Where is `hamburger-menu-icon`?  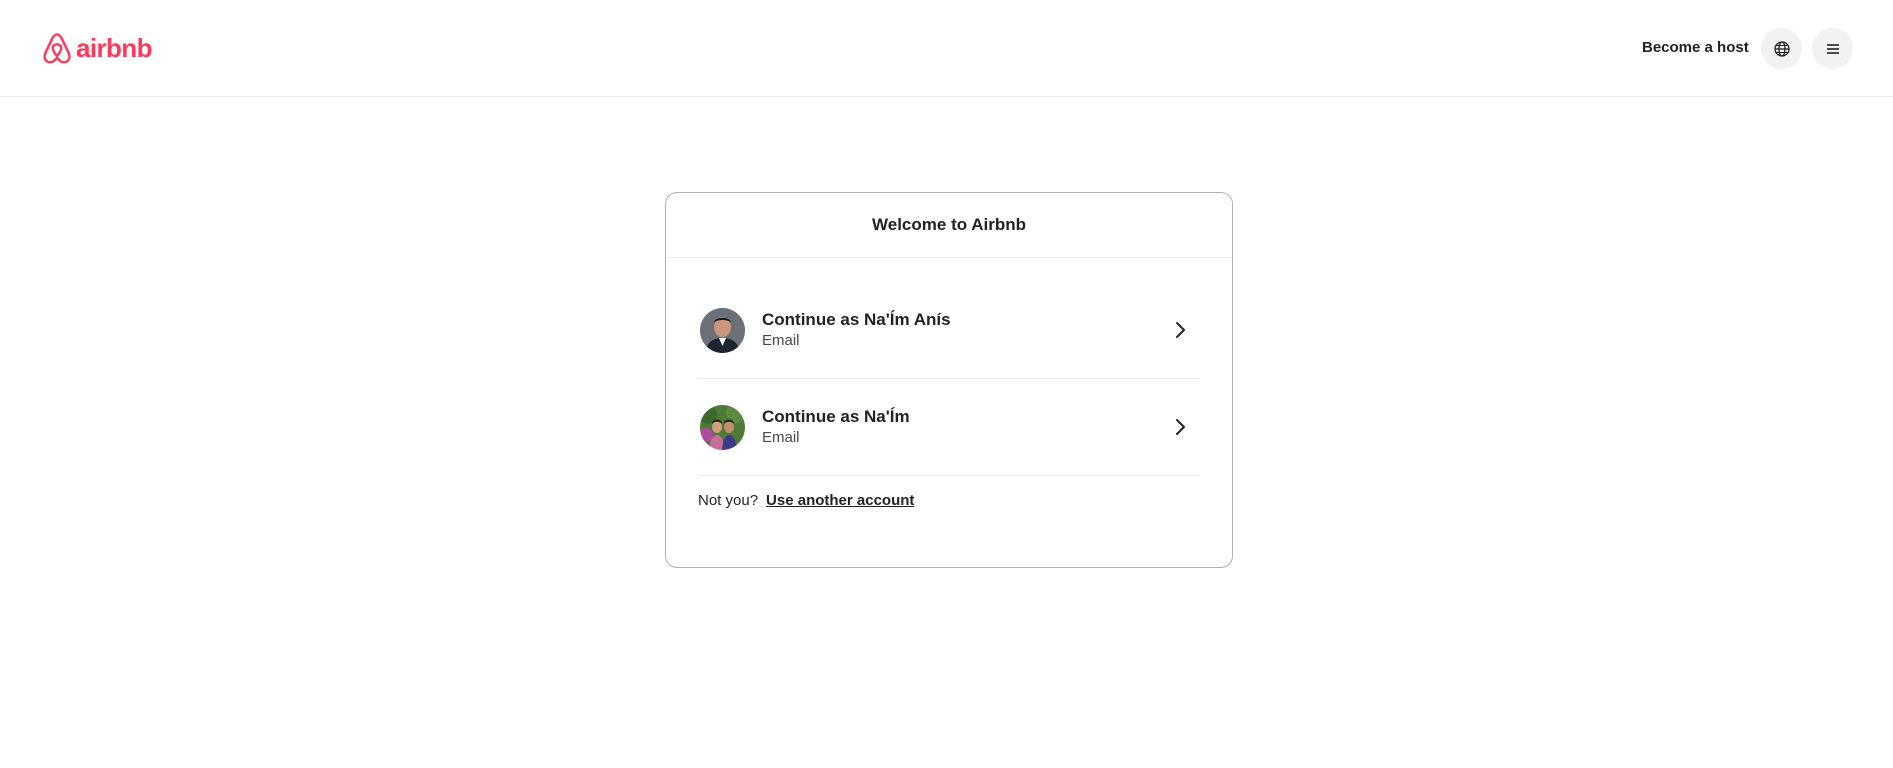
hamburger-menu-icon is located at coordinates (1832, 48).